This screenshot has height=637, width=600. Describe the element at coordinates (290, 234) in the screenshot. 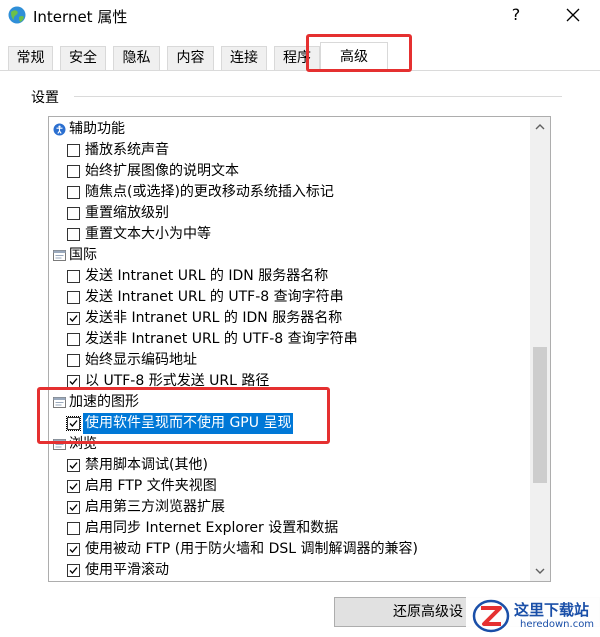

I see `setting-item: 重置文本大小为中等` at that location.